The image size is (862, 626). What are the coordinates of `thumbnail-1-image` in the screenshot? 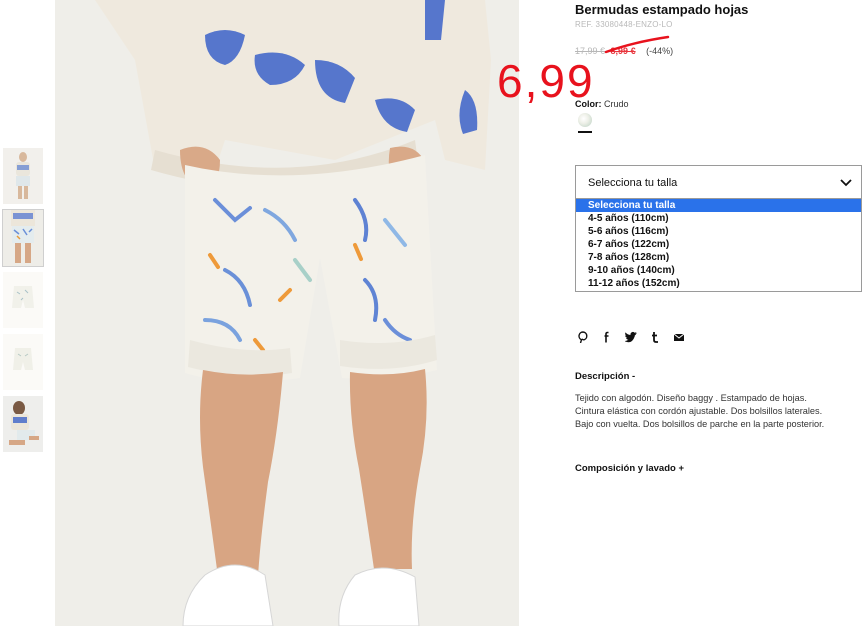 It's located at (23, 176).